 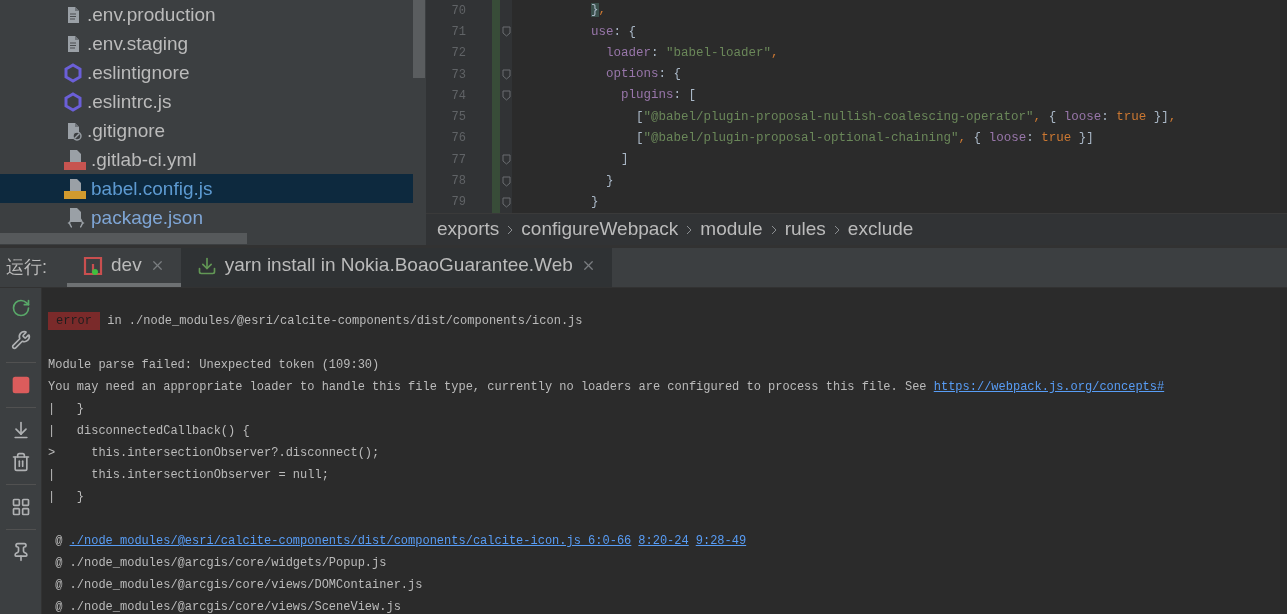 I want to click on file-name: .env.staging, so click(x=138, y=43).